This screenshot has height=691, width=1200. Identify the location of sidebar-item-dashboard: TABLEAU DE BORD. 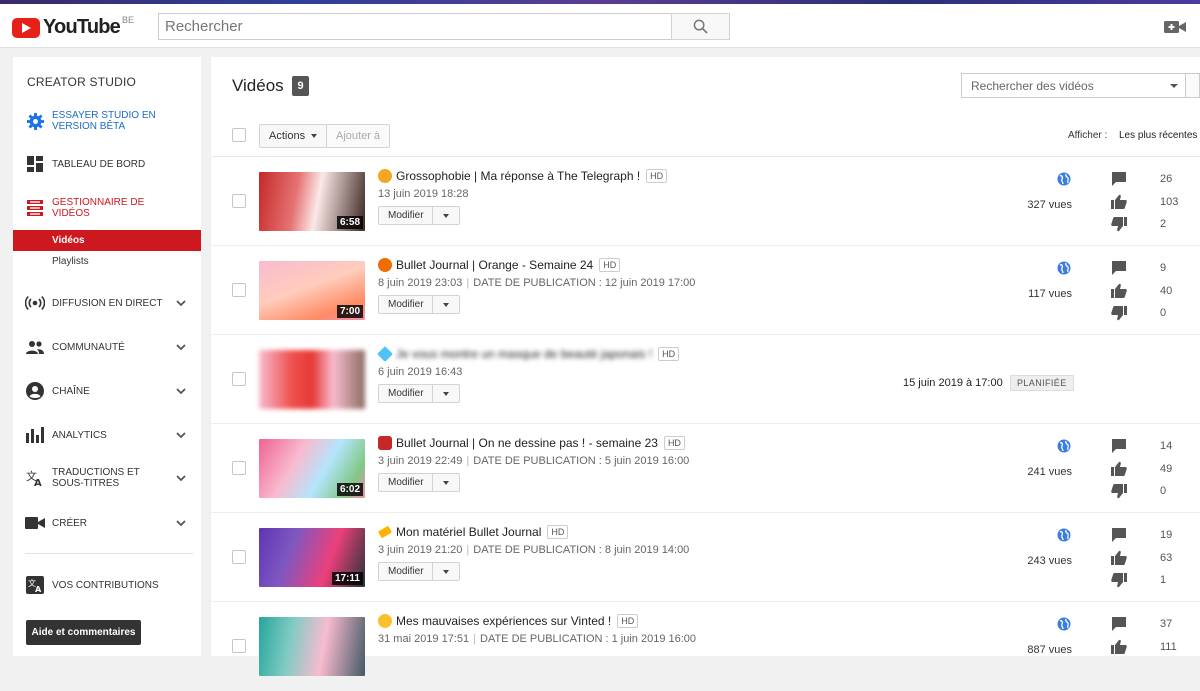
(107, 164).